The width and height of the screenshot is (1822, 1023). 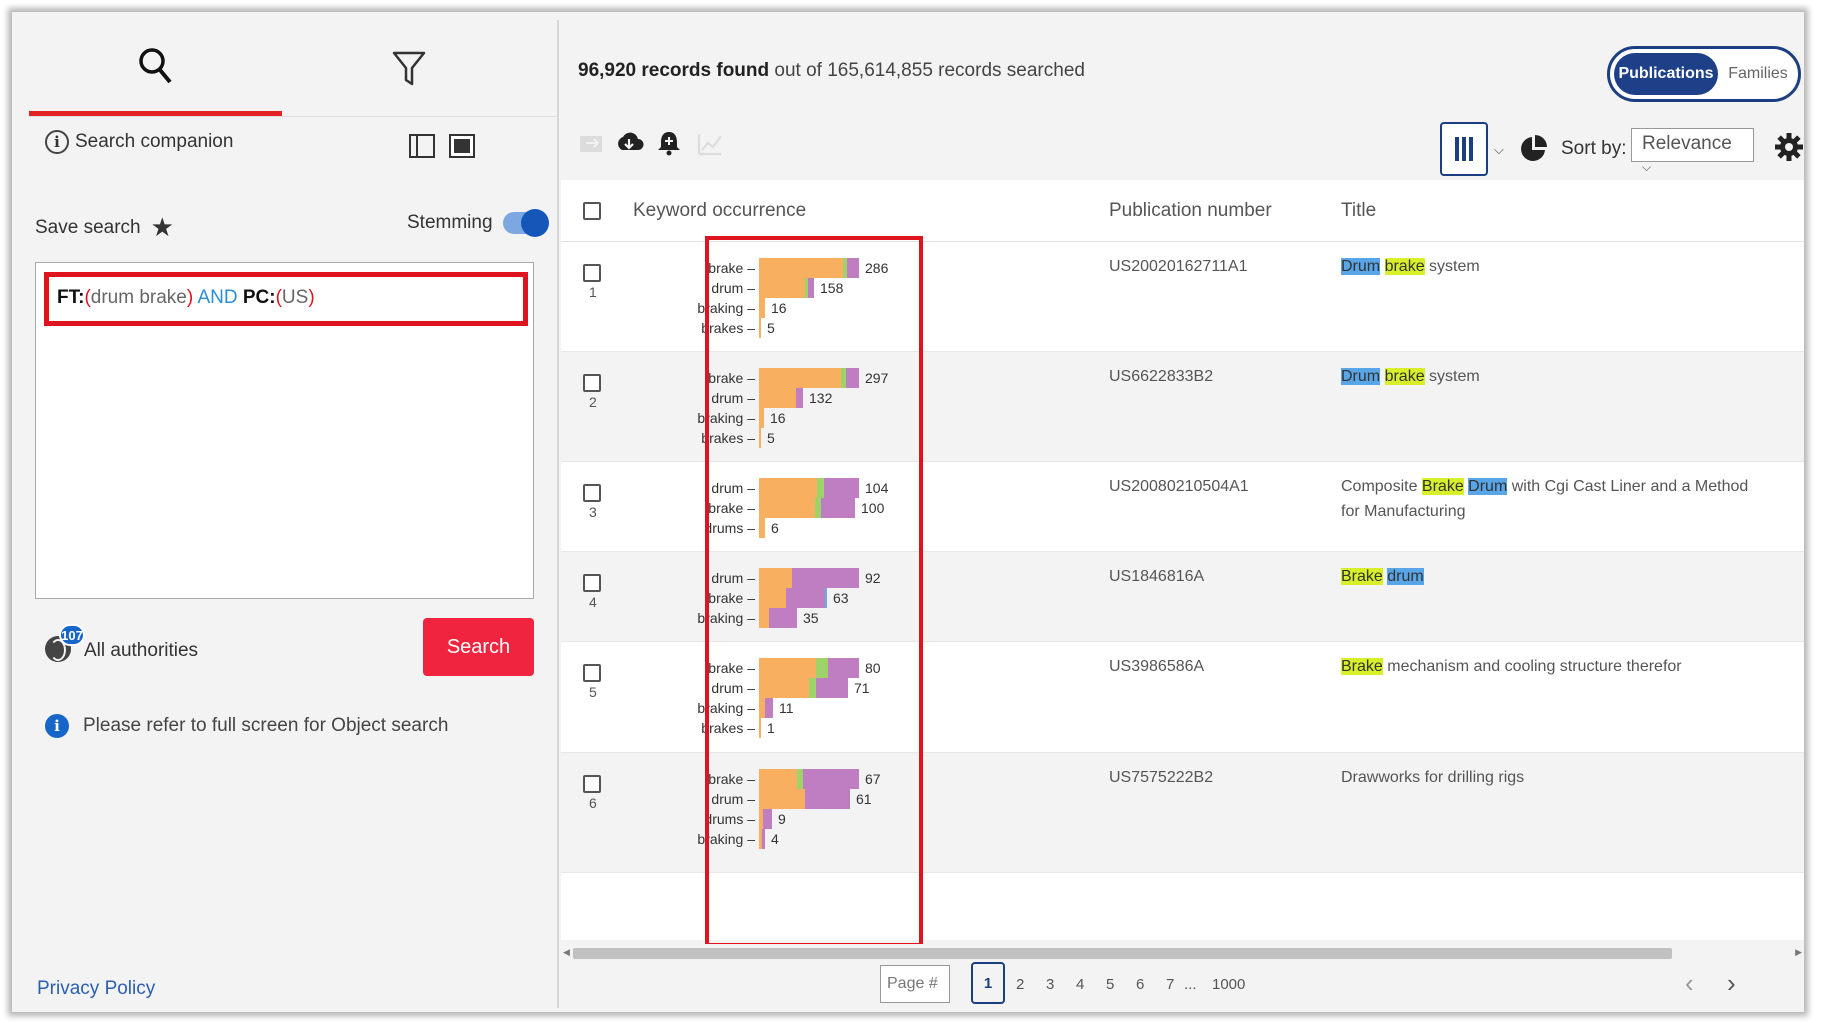 I want to click on download-icon, so click(x=629, y=143).